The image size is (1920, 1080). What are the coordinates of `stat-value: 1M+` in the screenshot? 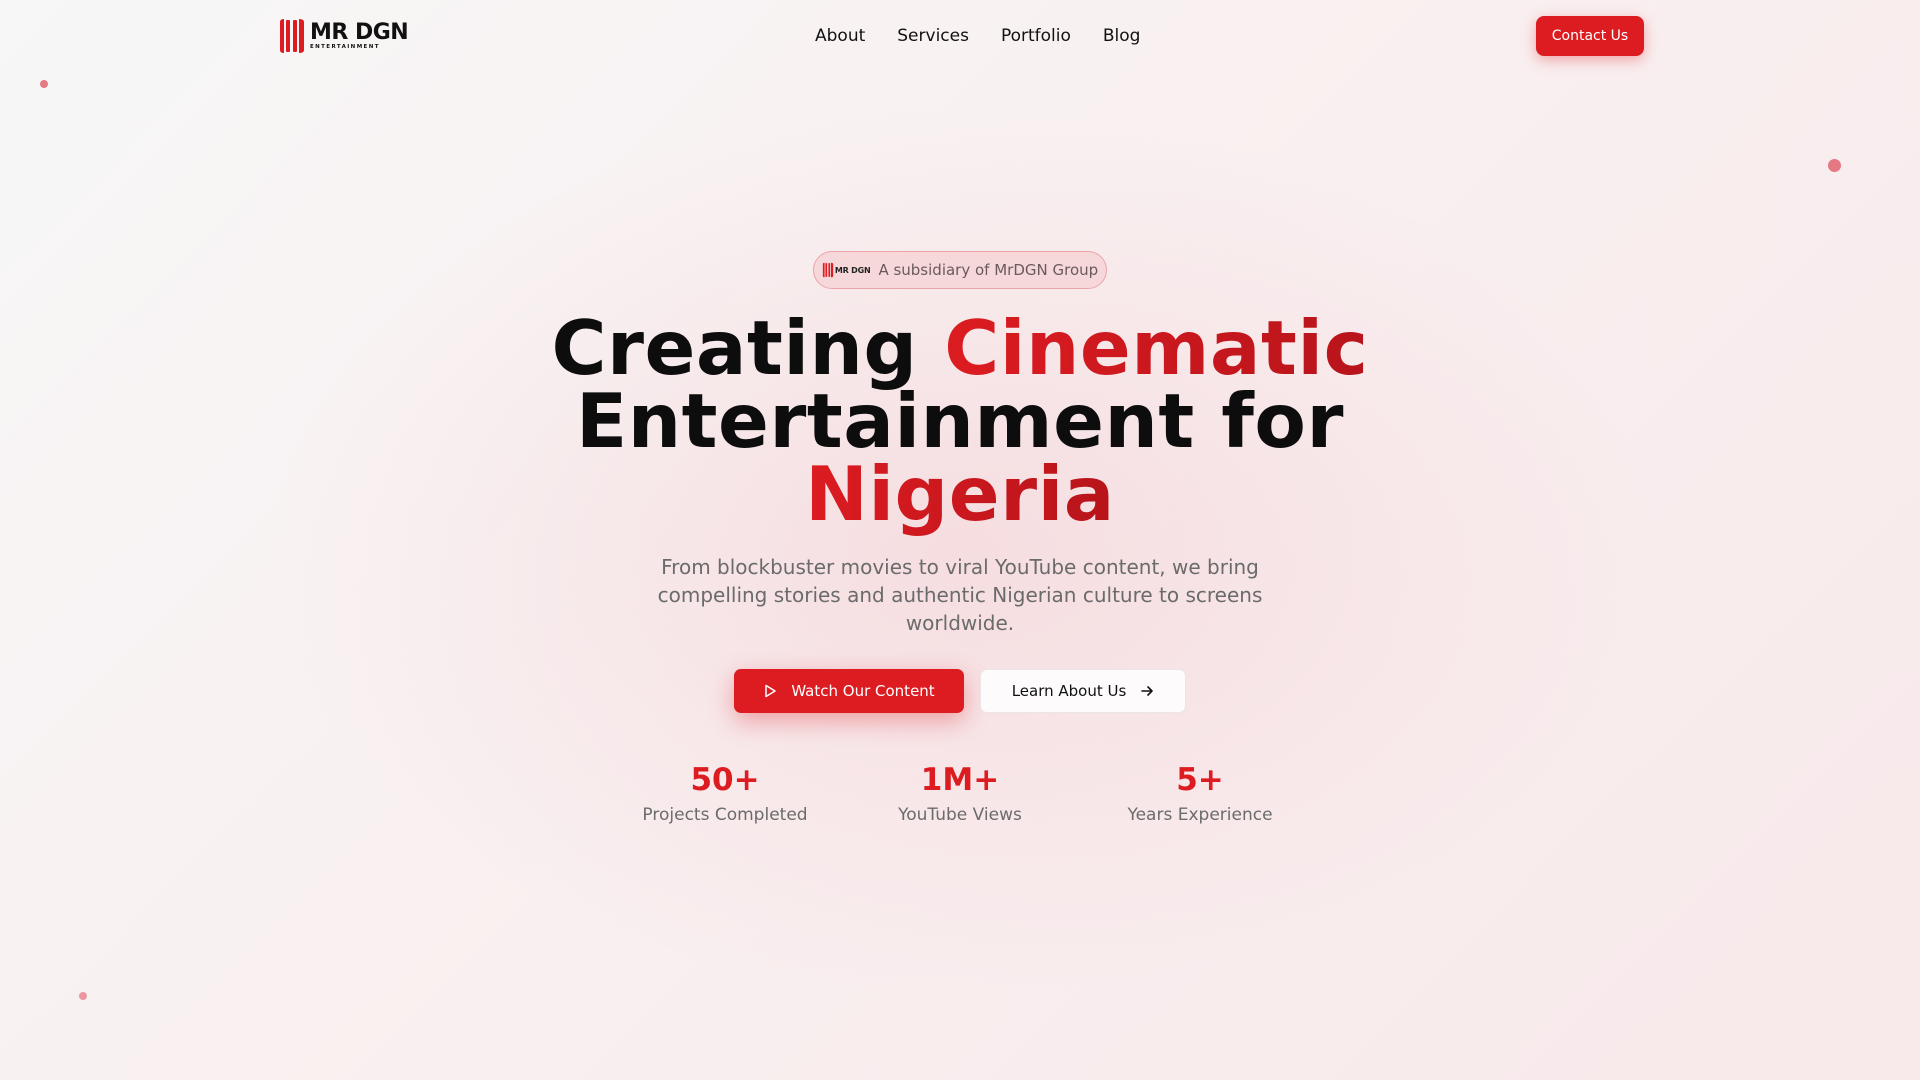 It's located at (960, 780).